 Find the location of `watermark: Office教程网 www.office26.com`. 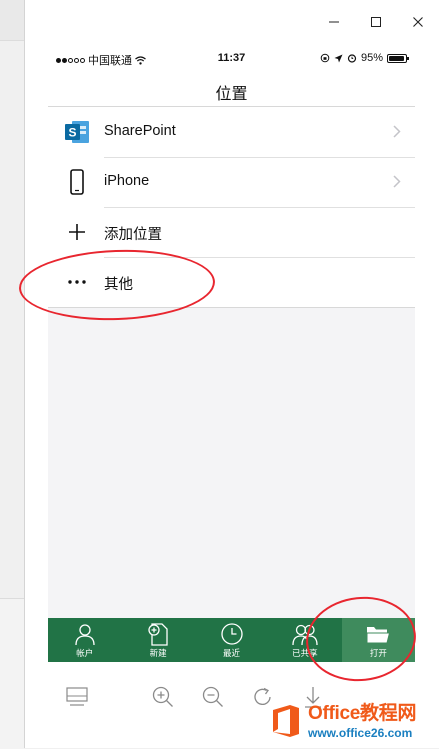

watermark: Office教程网 www.office26.com is located at coordinates (352, 721).